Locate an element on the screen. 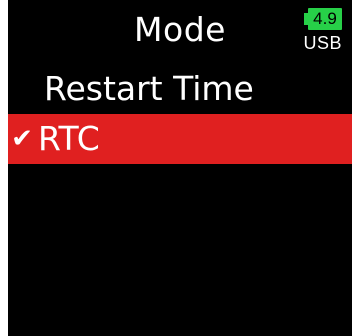 The height and width of the screenshot is (336, 358). battery-level: 4.9 is located at coordinates (325, 19).